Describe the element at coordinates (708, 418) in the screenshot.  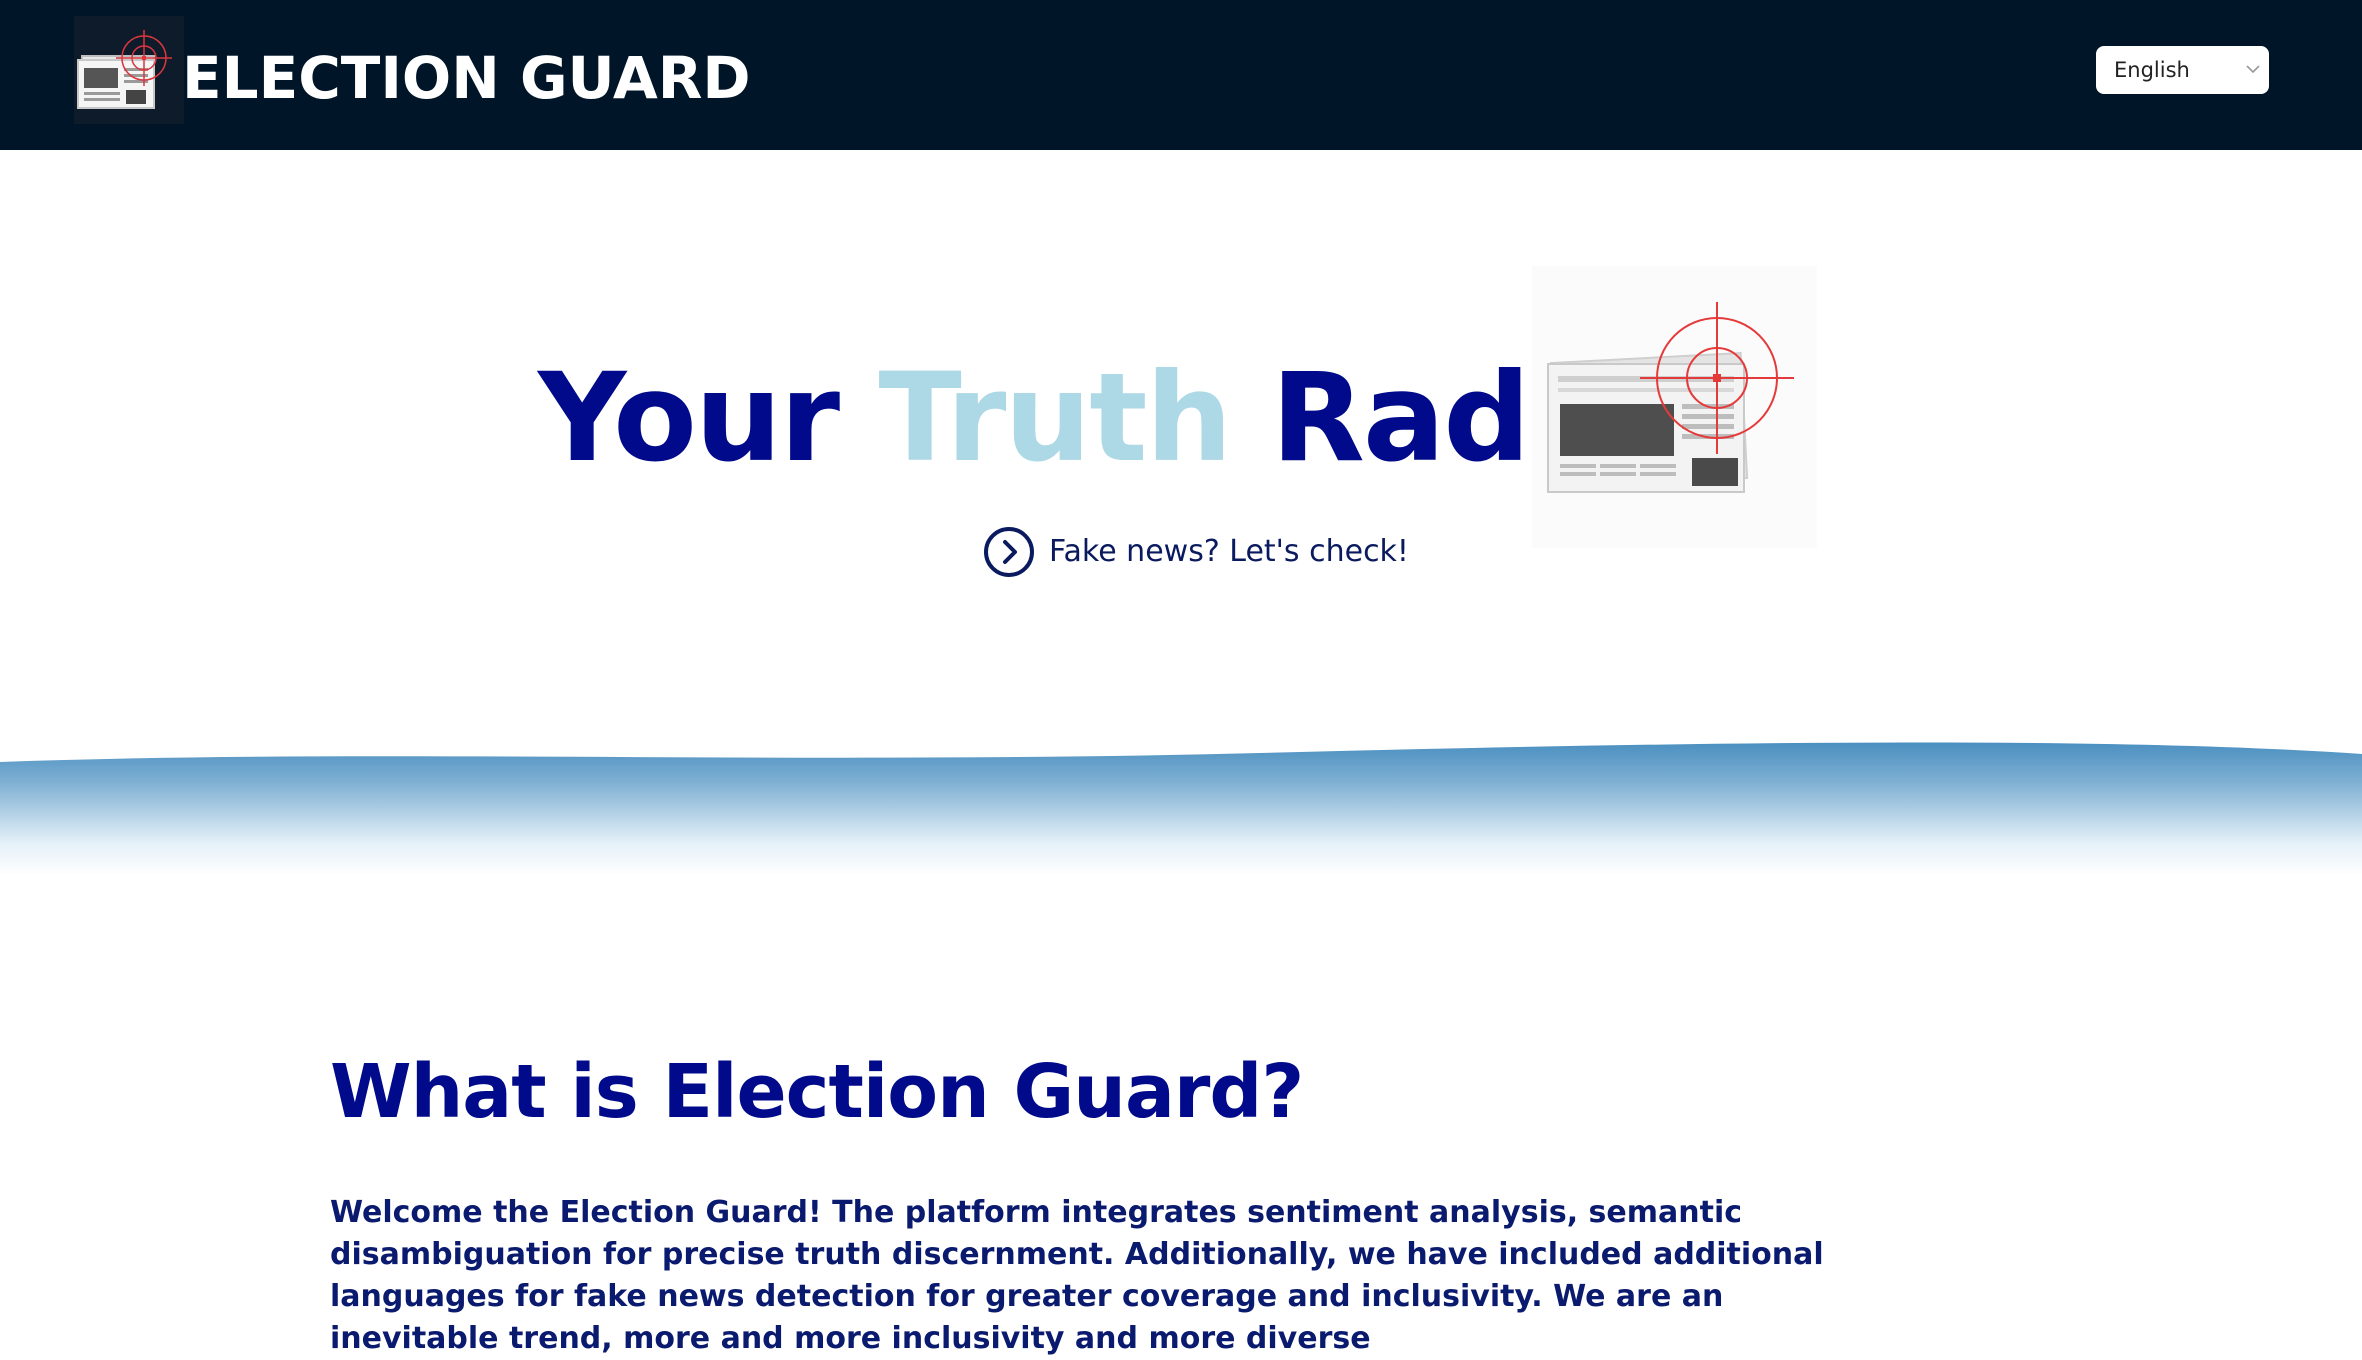
I see `hero-title-your: Your` at that location.